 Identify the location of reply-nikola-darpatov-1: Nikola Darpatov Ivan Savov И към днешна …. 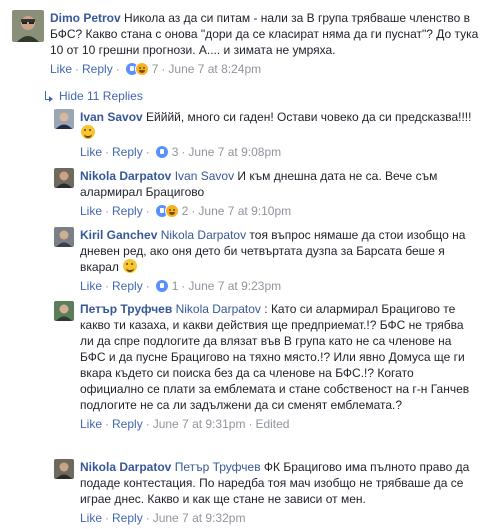
(264, 193).